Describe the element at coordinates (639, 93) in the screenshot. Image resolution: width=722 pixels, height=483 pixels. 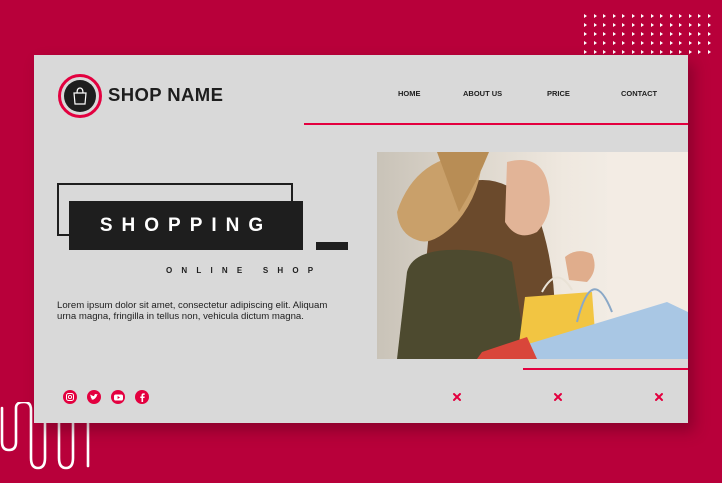
I see `nav-contact: CONTACT` at that location.